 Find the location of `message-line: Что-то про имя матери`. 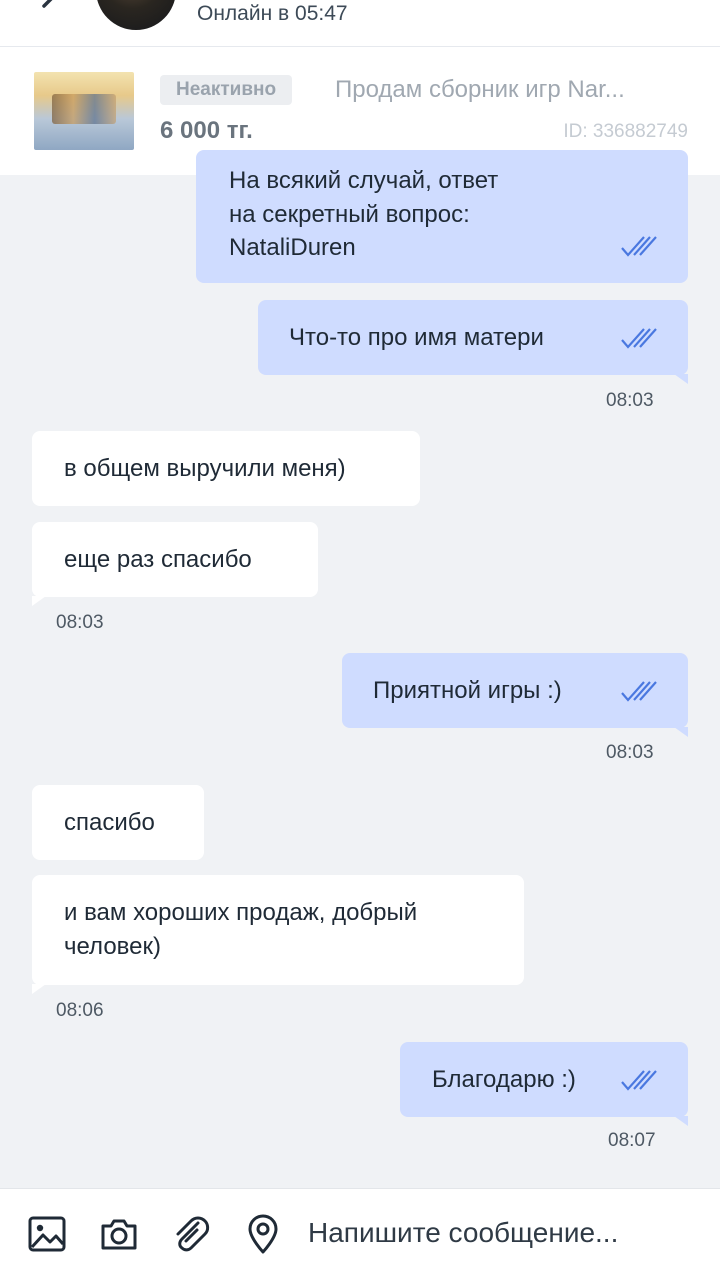

message-line: Что-то про имя матери is located at coordinates (416, 337).